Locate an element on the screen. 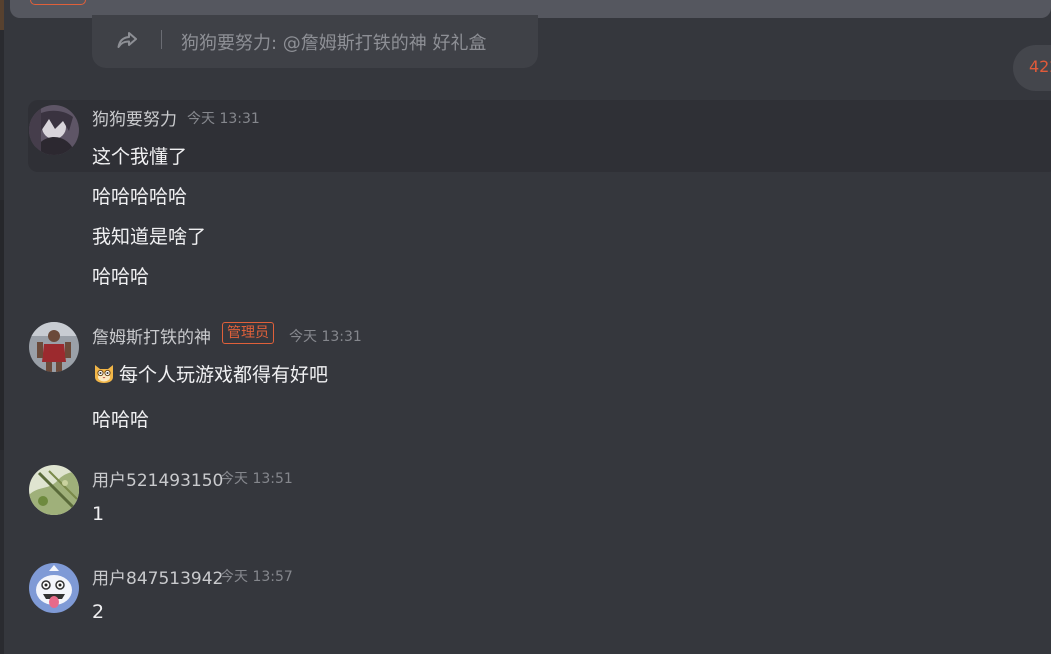 The width and height of the screenshot is (1051, 654). count-pill-text: 422 is located at coordinates (1040, 66).